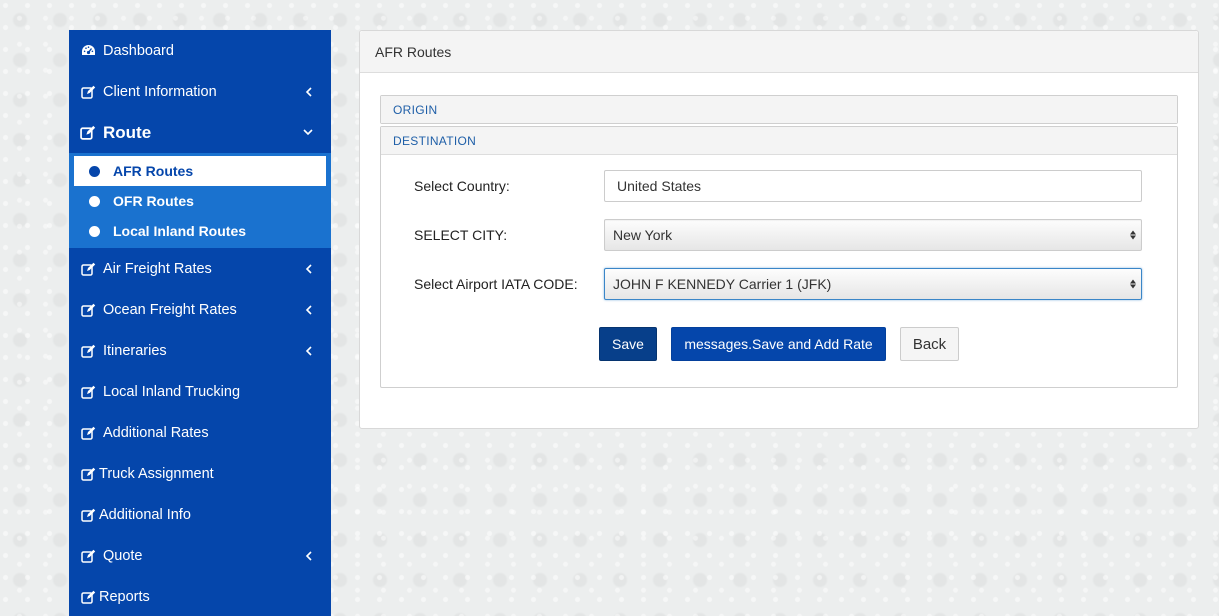 The width and height of the screenshot is (1219, 616). What do you see at coordinates (643, 235) in the screenshot?
I see `city-value: New York` at bounding box center [643, 235].